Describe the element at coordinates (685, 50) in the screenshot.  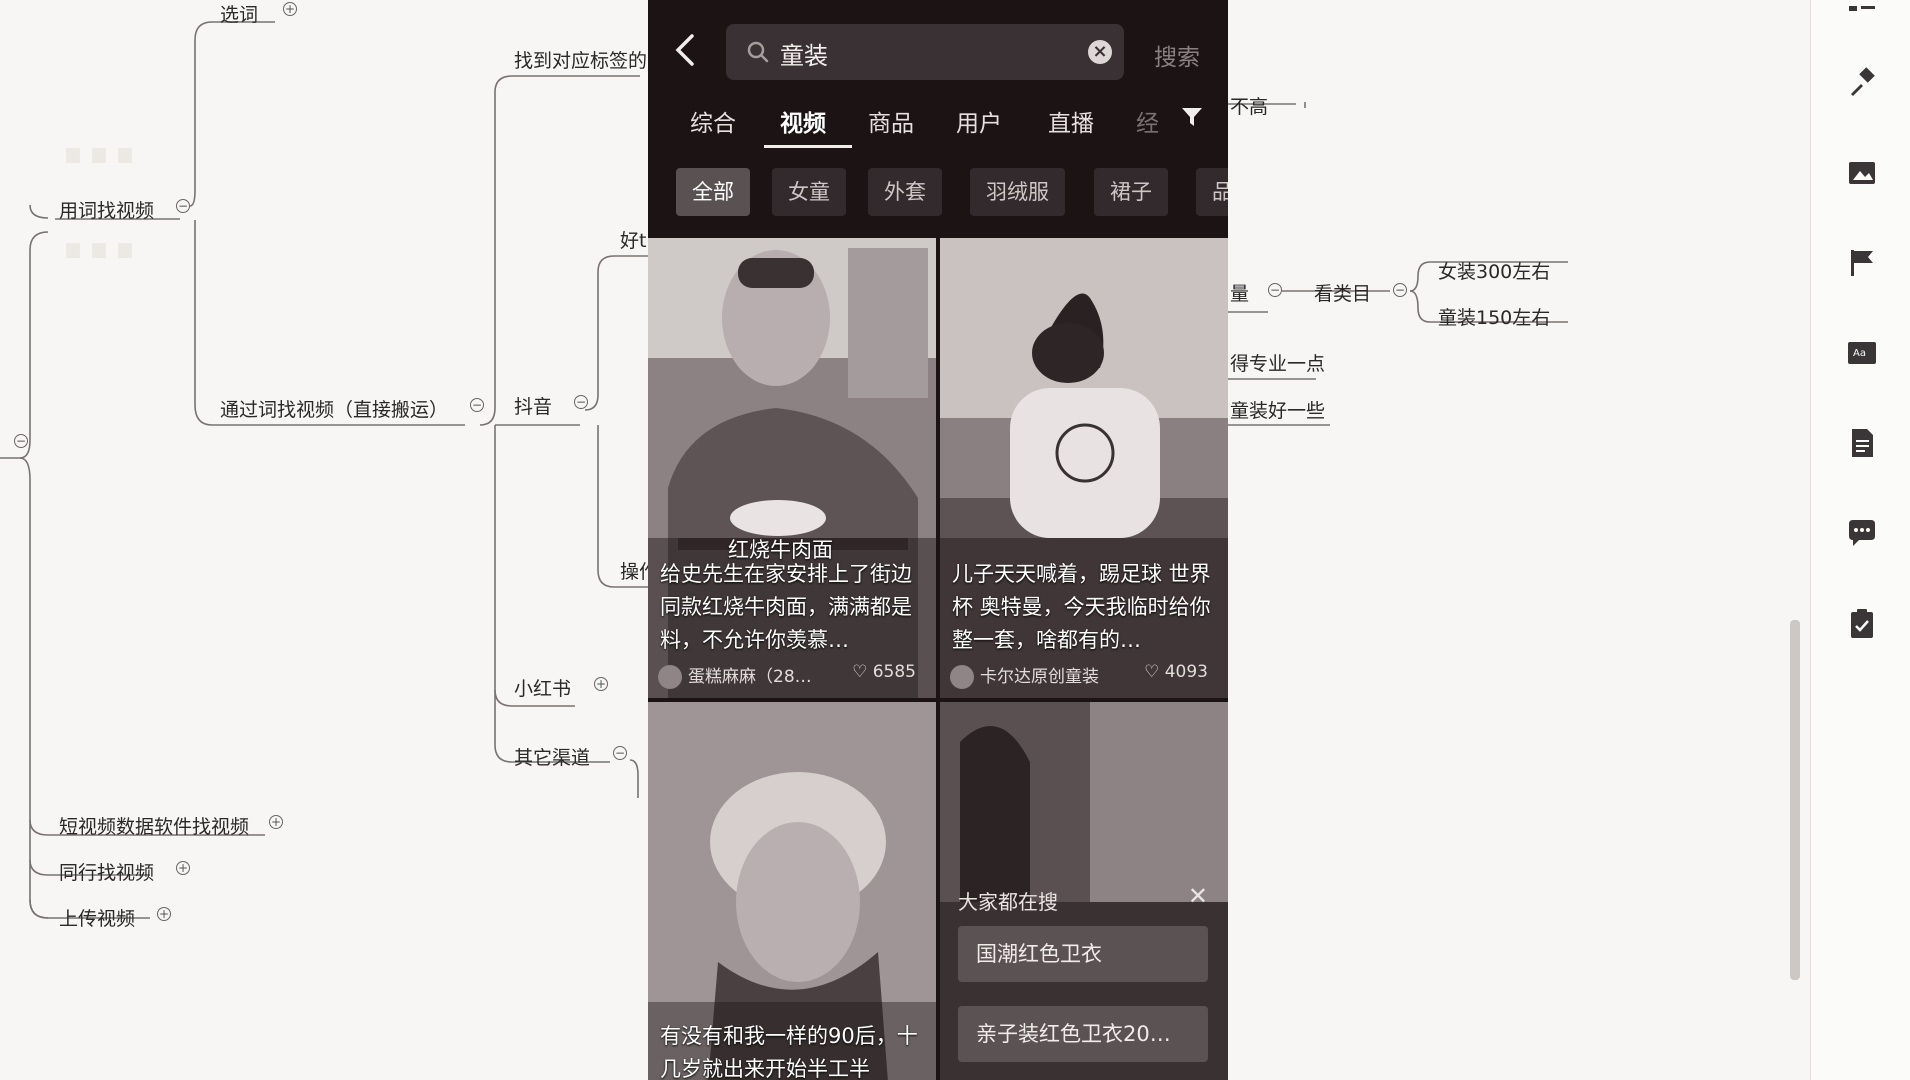
I see `back-arrow-icon` at that location.